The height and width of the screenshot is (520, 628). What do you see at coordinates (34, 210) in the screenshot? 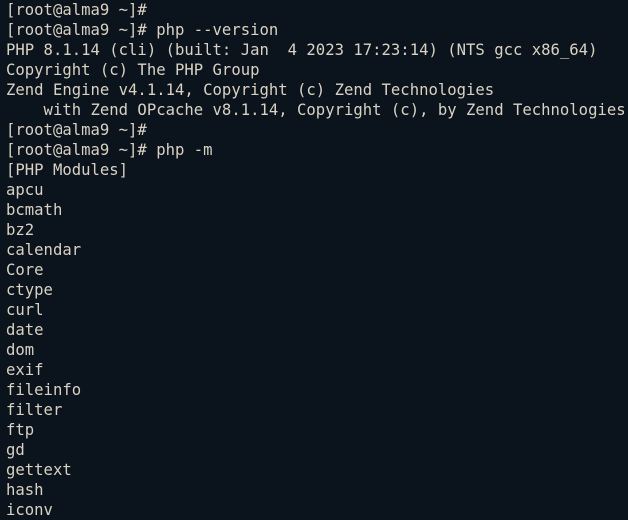
I see `terminal-line: bcmath` at bounding box center [34, 210].